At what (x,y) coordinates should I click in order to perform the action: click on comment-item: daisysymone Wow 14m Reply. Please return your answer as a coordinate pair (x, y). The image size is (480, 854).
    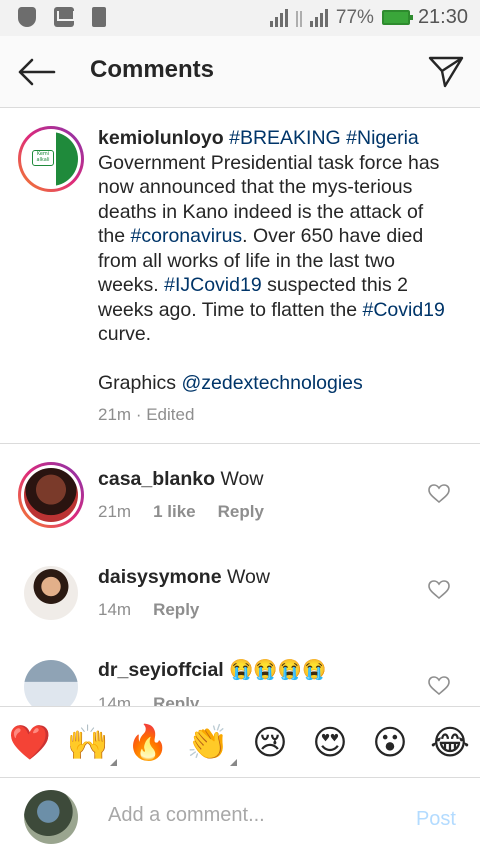
    Looking at the image, I should click on (240, 594).